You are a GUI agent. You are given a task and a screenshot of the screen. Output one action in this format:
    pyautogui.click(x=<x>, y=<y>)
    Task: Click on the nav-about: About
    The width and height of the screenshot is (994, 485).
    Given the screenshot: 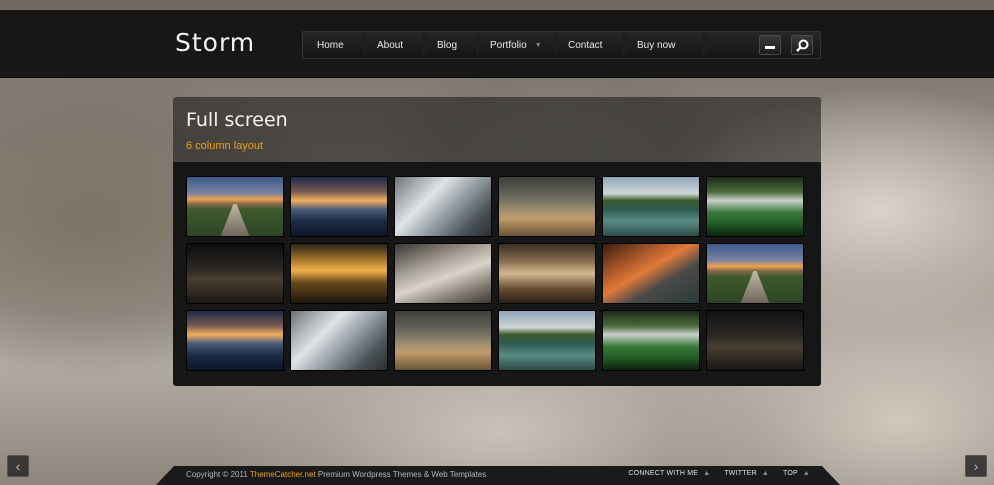 What is the action you would take?
    pyautogui.click(x=397, y=45)
    